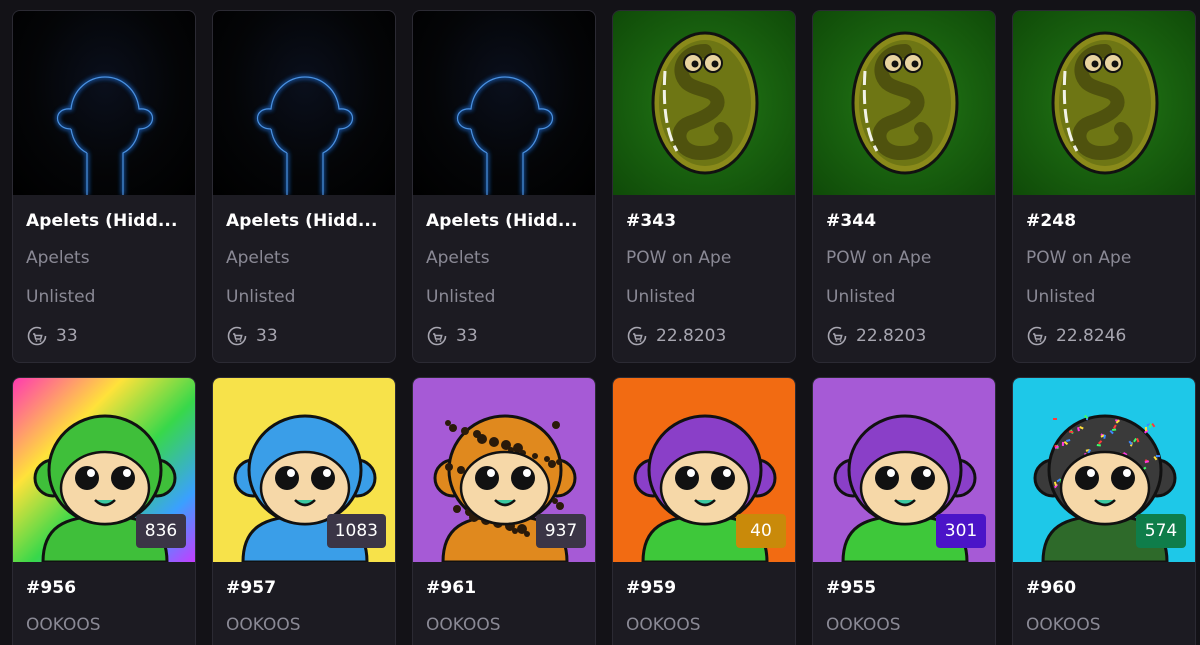 This screenshot has width=1200, height=645. I want to click on nft-card: 1083 #957 OOKOOS, so click(304, 511).